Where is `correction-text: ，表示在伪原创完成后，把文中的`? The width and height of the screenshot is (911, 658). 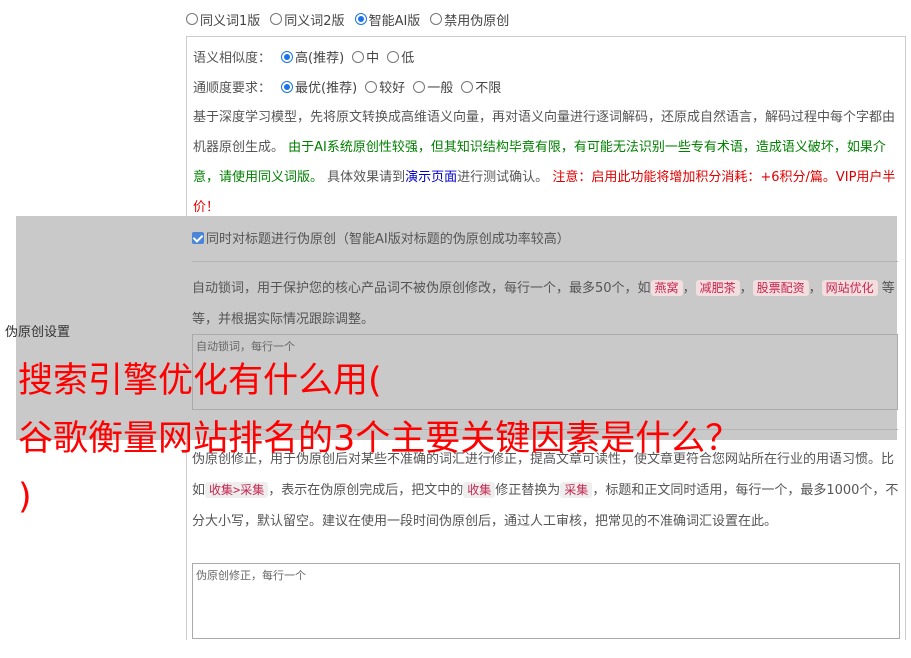 correction-text: ，表示在伪原创完成后，把文中的 is located at coordinates (366, 490).